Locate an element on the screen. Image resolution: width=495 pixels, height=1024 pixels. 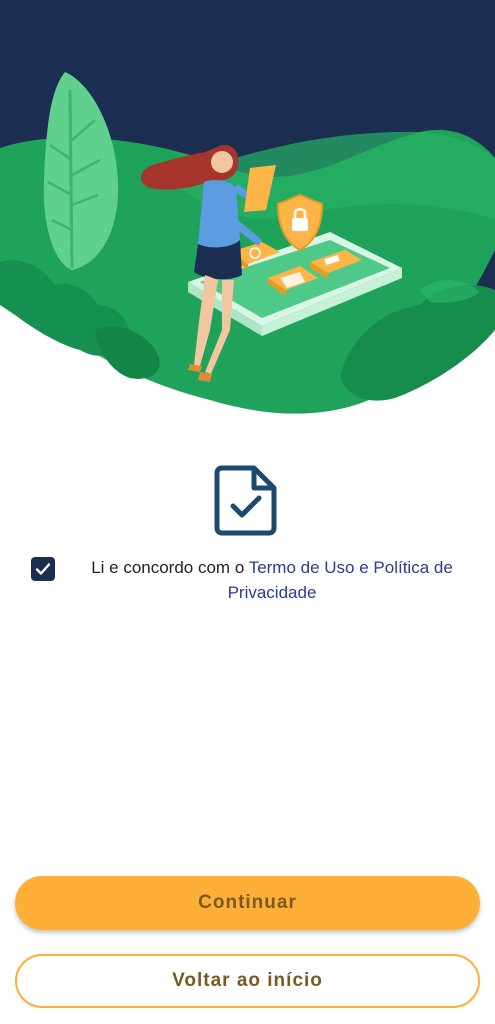
back-to-start-label: Voltar ao início is located at coordinates (247, 980).